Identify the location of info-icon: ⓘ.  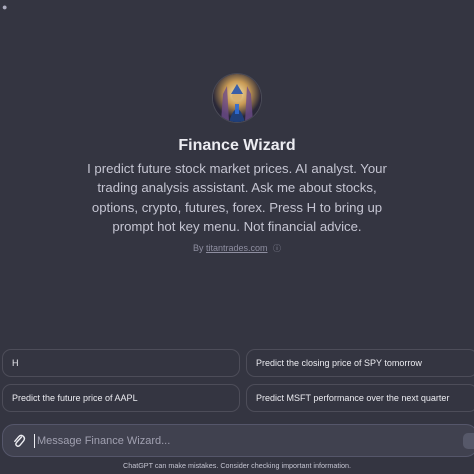
(277, 249).